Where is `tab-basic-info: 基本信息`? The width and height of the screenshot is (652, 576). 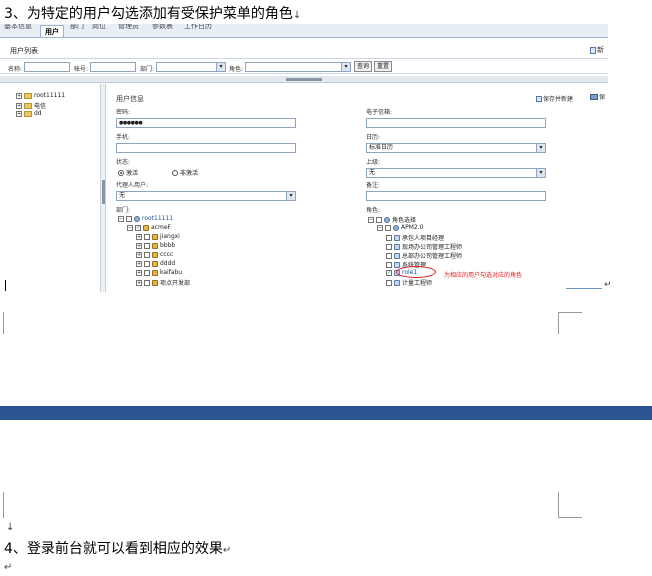
tab-basic-info: 基本信息 is located at coordinates (18, 28).